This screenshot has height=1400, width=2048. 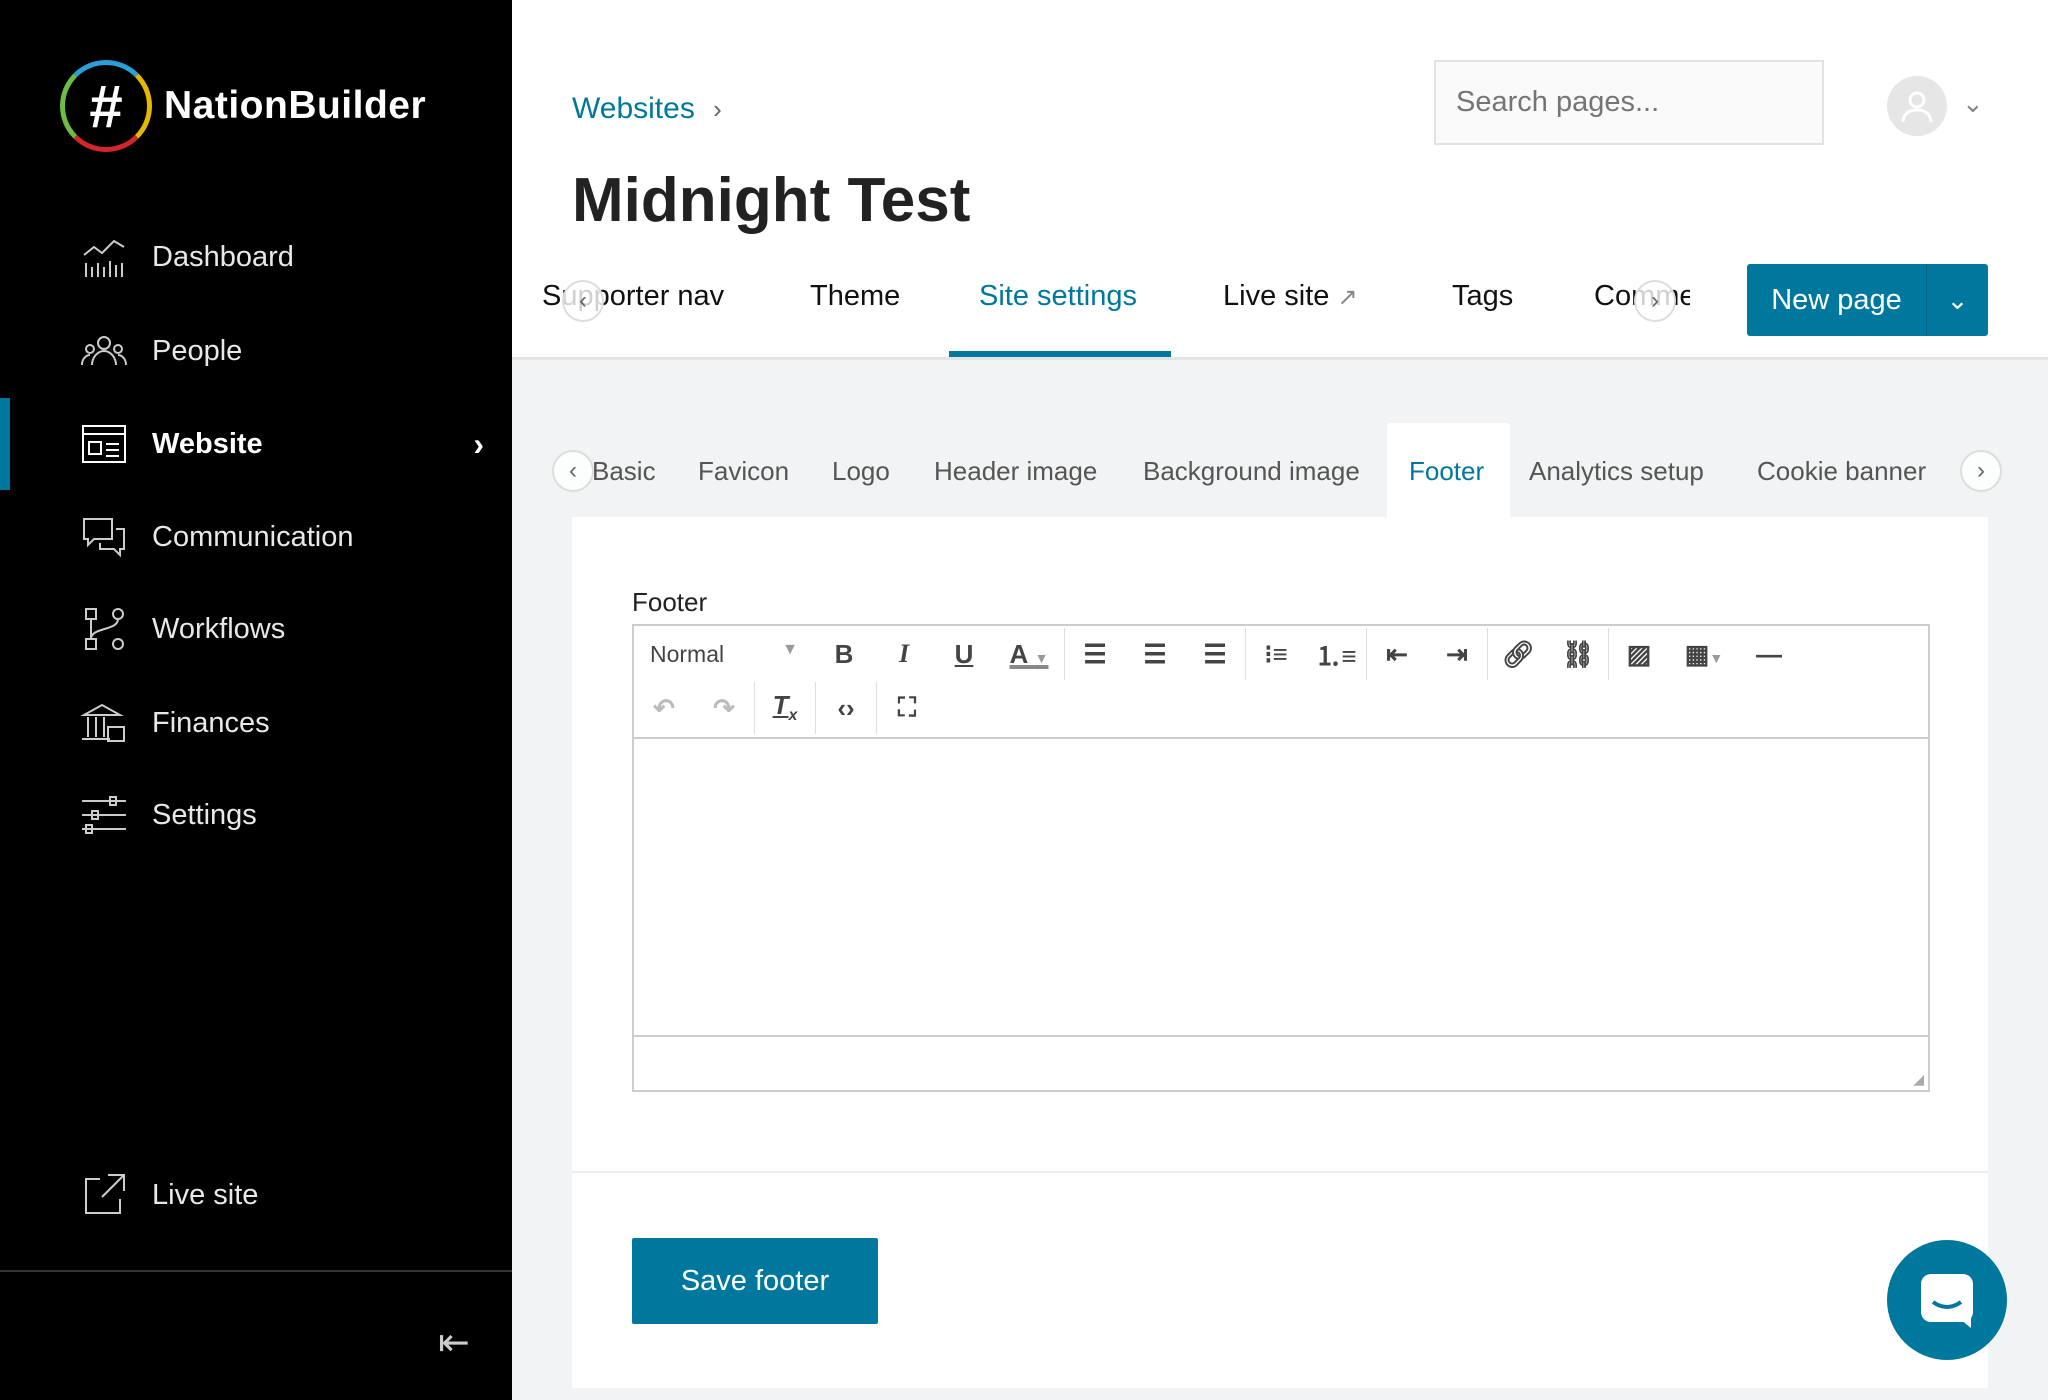 What do you see at coordinates (670, 602) in the screenshot?
I see `footer-label: Footer` at bounding box center [670, 602].